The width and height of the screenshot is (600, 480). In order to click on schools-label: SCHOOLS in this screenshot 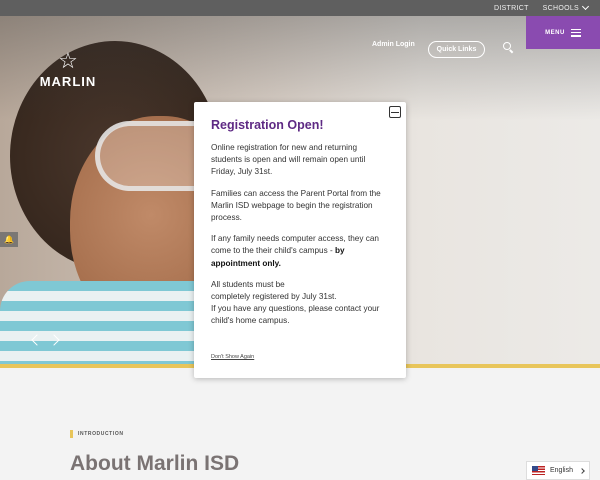, I will do `click(560, 8)`.